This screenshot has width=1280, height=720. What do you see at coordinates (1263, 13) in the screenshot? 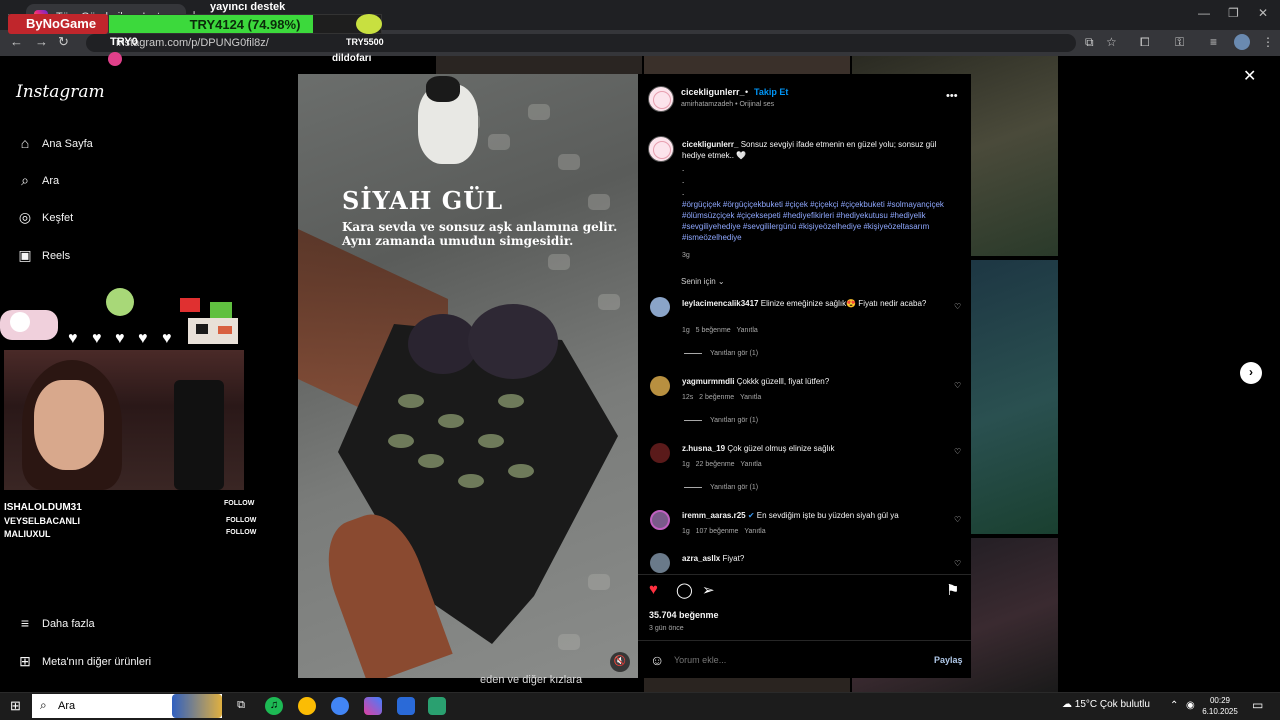
I see `close-window-icon: ✕` at bounding box center [1263, 13].